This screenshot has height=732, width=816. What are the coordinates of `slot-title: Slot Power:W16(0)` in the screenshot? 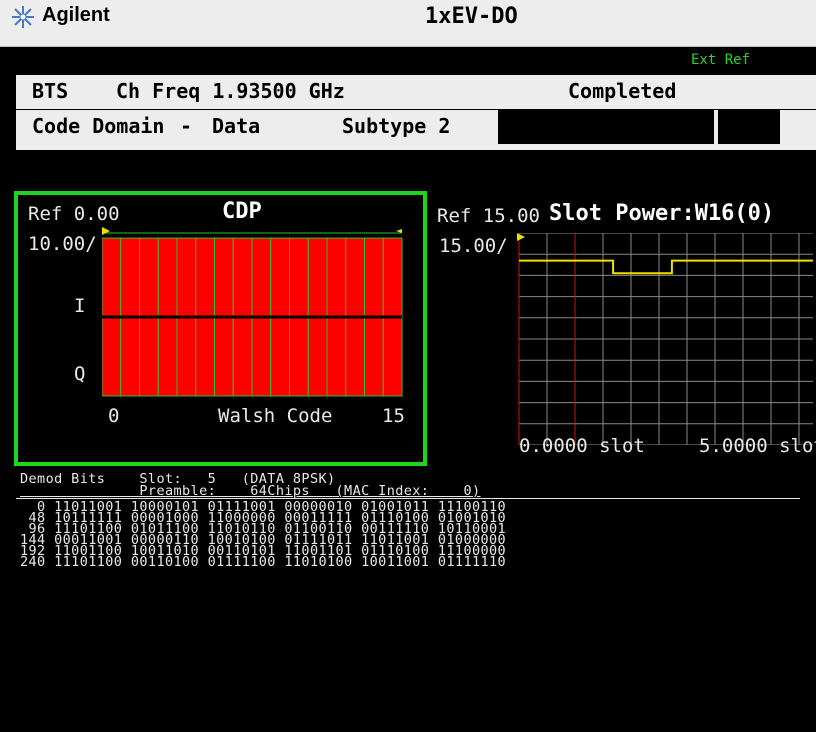 It's located at (662, 213).